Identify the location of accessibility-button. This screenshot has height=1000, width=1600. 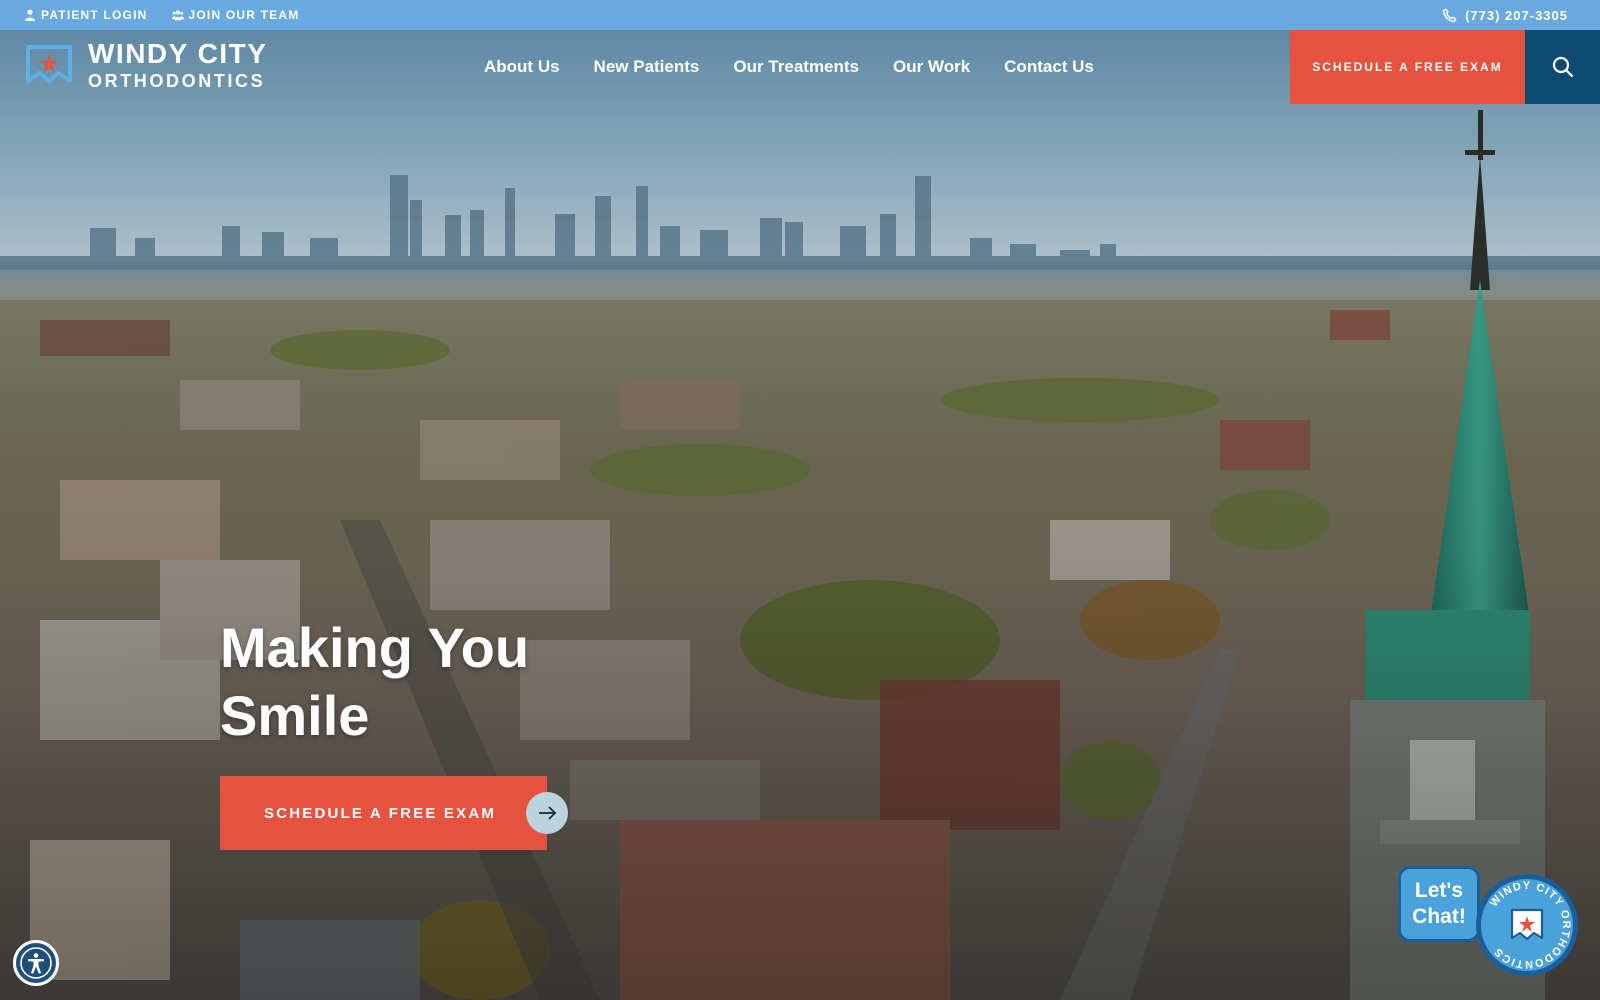
(36, 963).